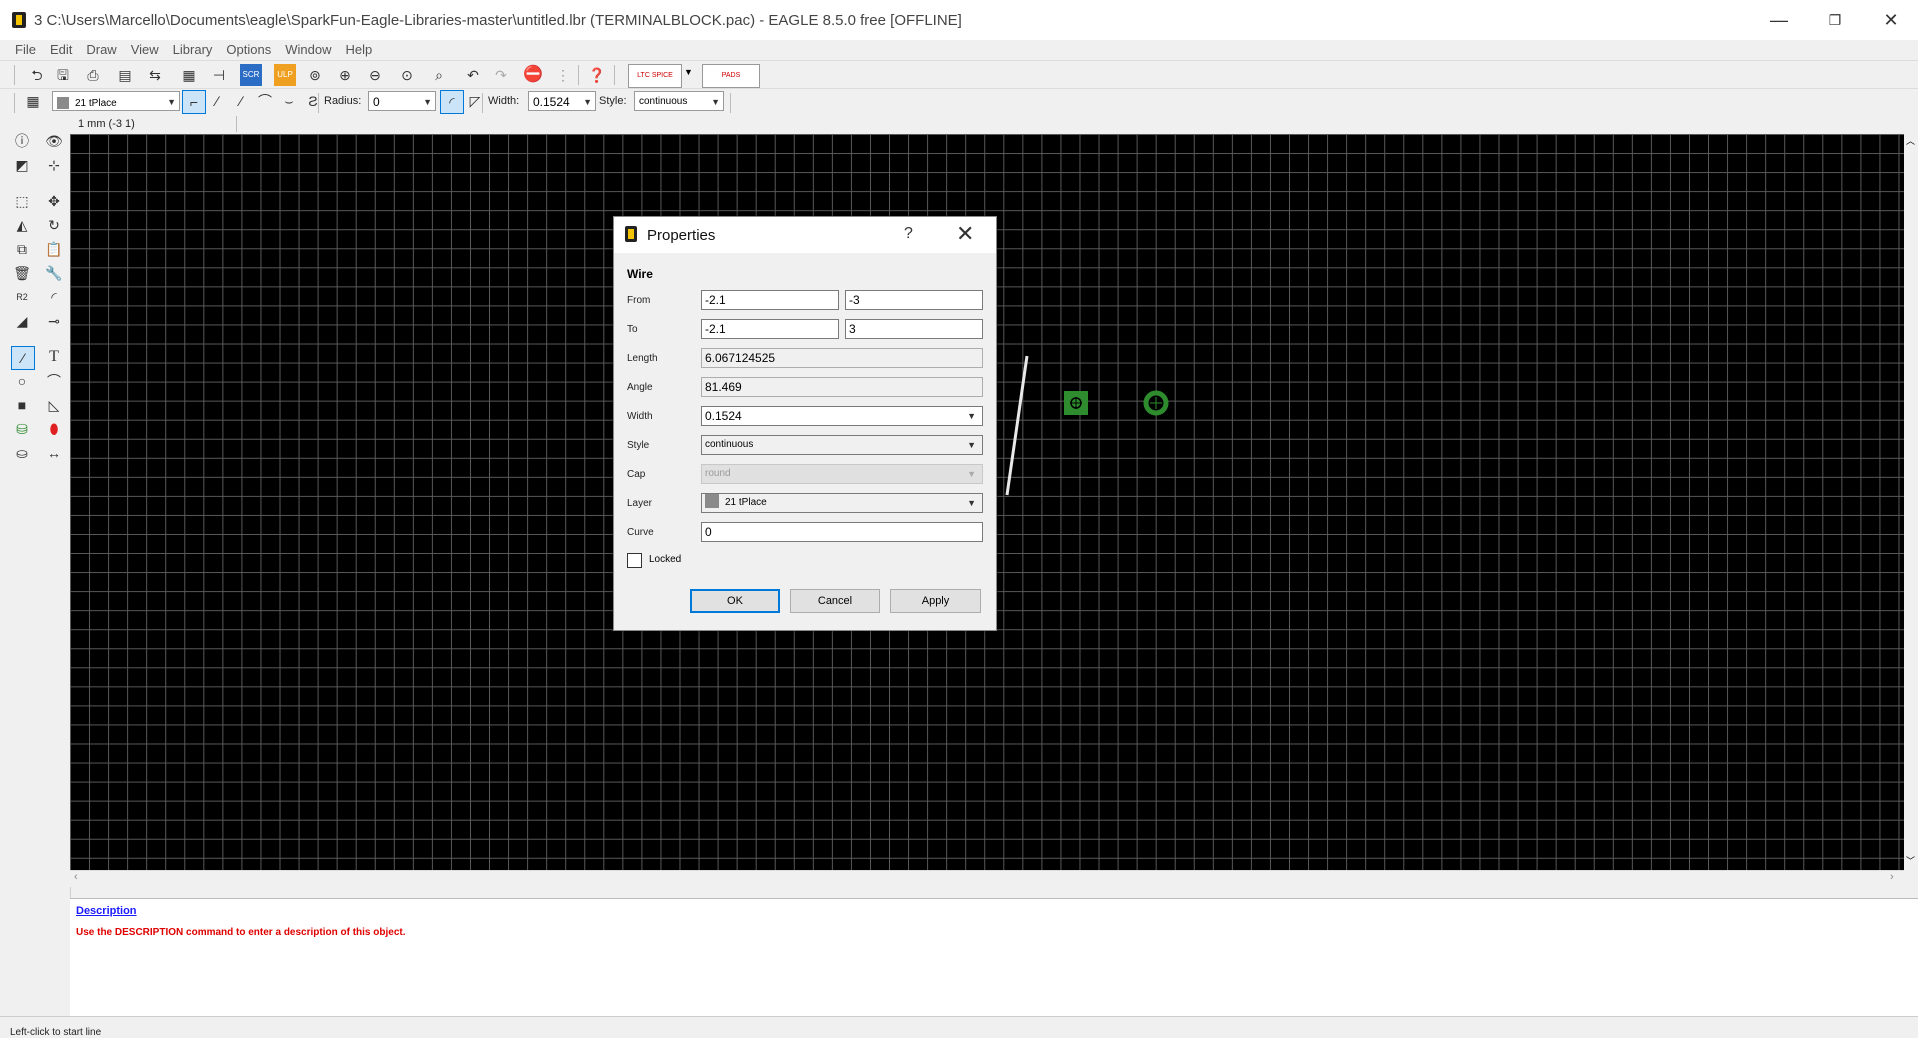 The width and height of the screenshot is (1918, 1038). I want to click on zoom-redraw-icon: ⊙, so click(407, 75).